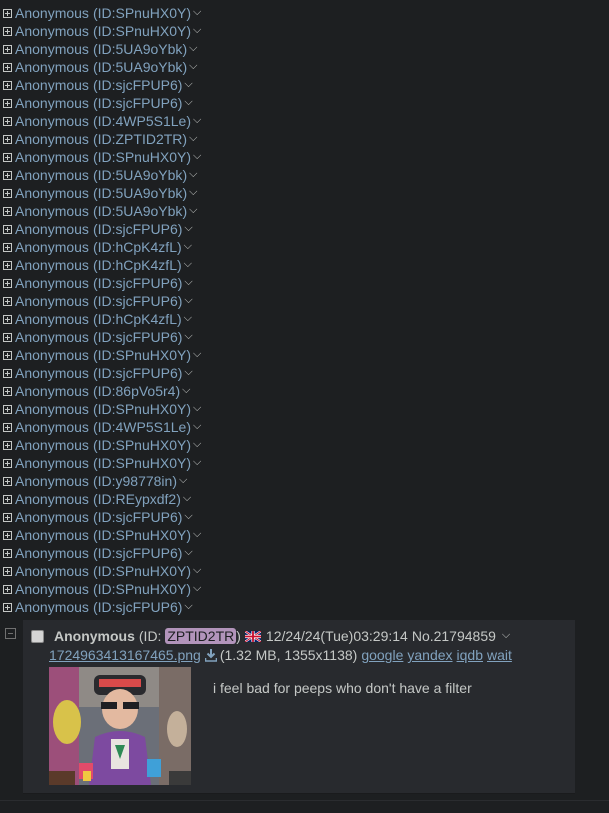 The height and width of the screenshot is (813, 609). I want to click on download-icon, so click(211, 655).